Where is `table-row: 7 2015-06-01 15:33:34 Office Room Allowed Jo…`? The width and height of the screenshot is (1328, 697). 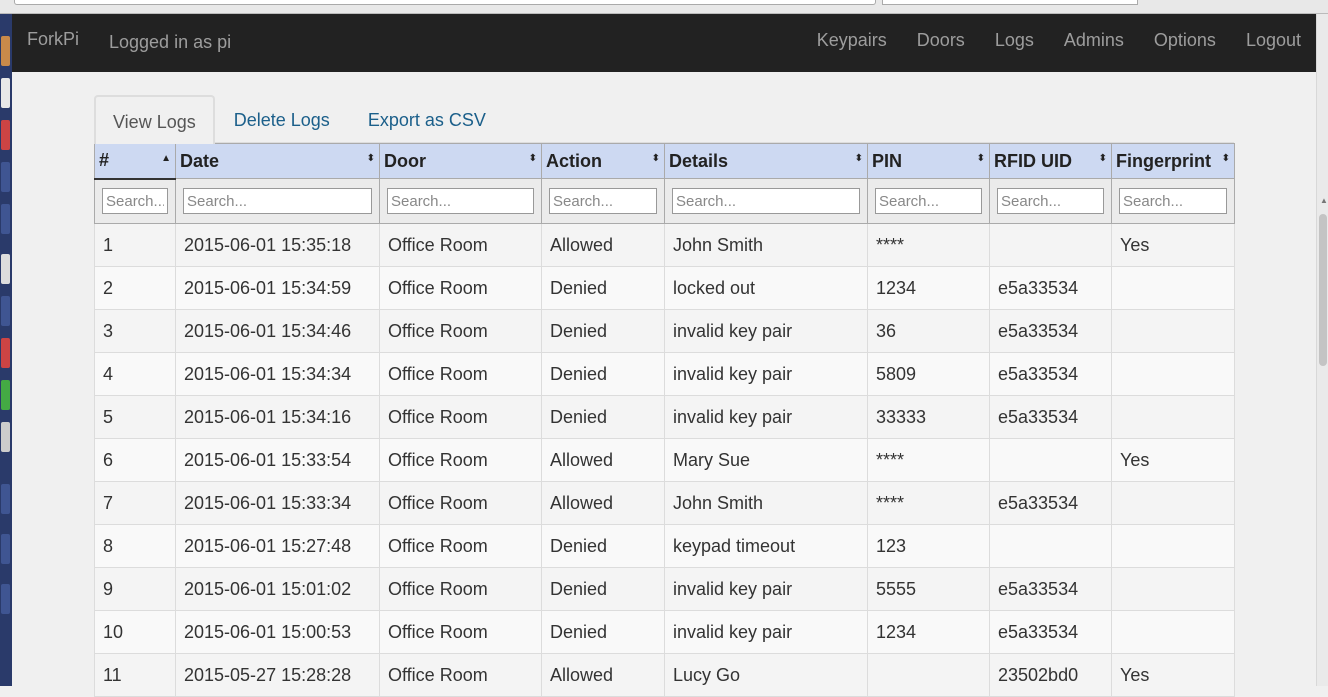
table-row: 7 2015-06-01 15:33:34 Office Room Allowed Jo… is located at coordinates (664, 503).